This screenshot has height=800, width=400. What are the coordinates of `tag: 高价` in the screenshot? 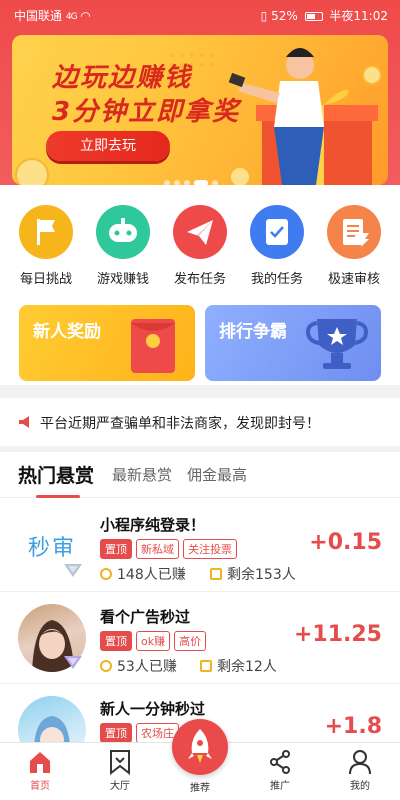 It's located at (190, 641).